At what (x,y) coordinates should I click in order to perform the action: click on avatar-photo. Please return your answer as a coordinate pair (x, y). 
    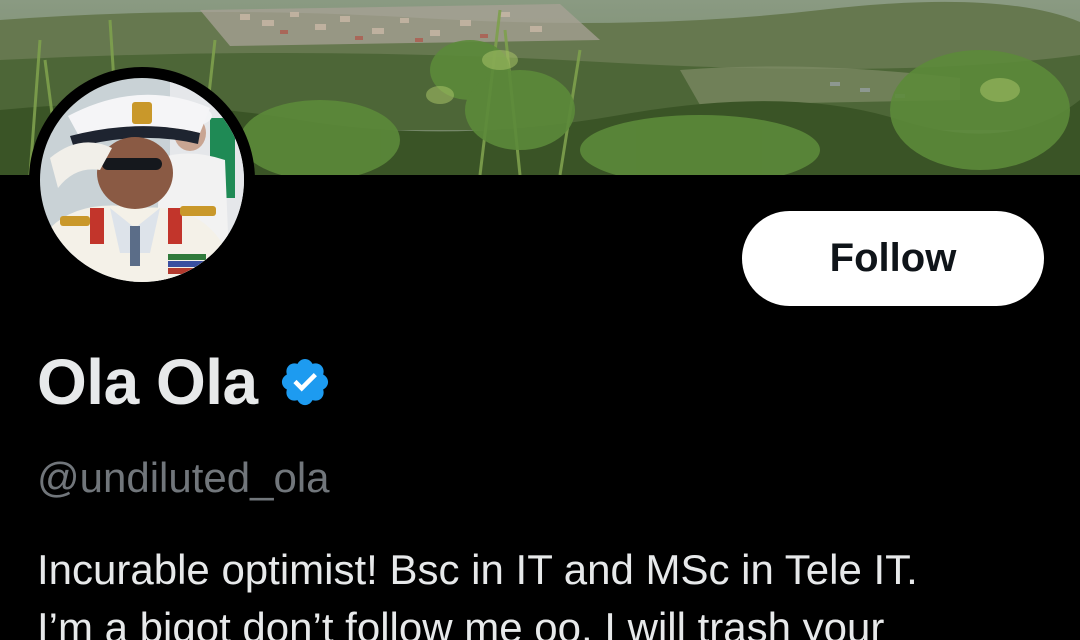
    Looking at the image, I should click on (142, 180).